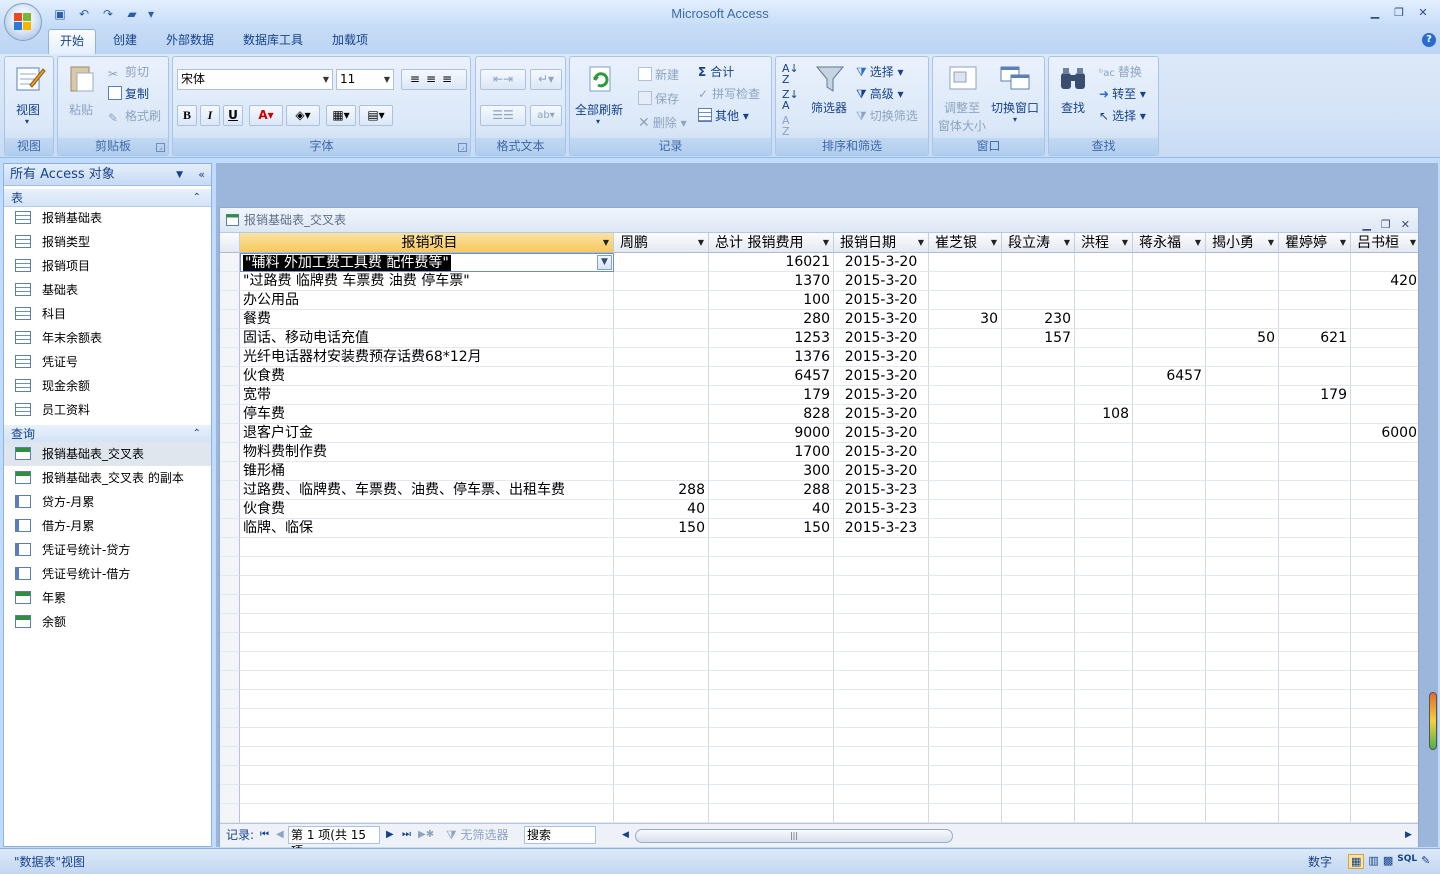 The width and height of the screenshot is (1440, 874). What do you see at coordinates (427, 281) in the screenshot?
I see `table-cell: "过路费 临牌费 车票费 油费 停车票"` at bounding box center [427, 281].